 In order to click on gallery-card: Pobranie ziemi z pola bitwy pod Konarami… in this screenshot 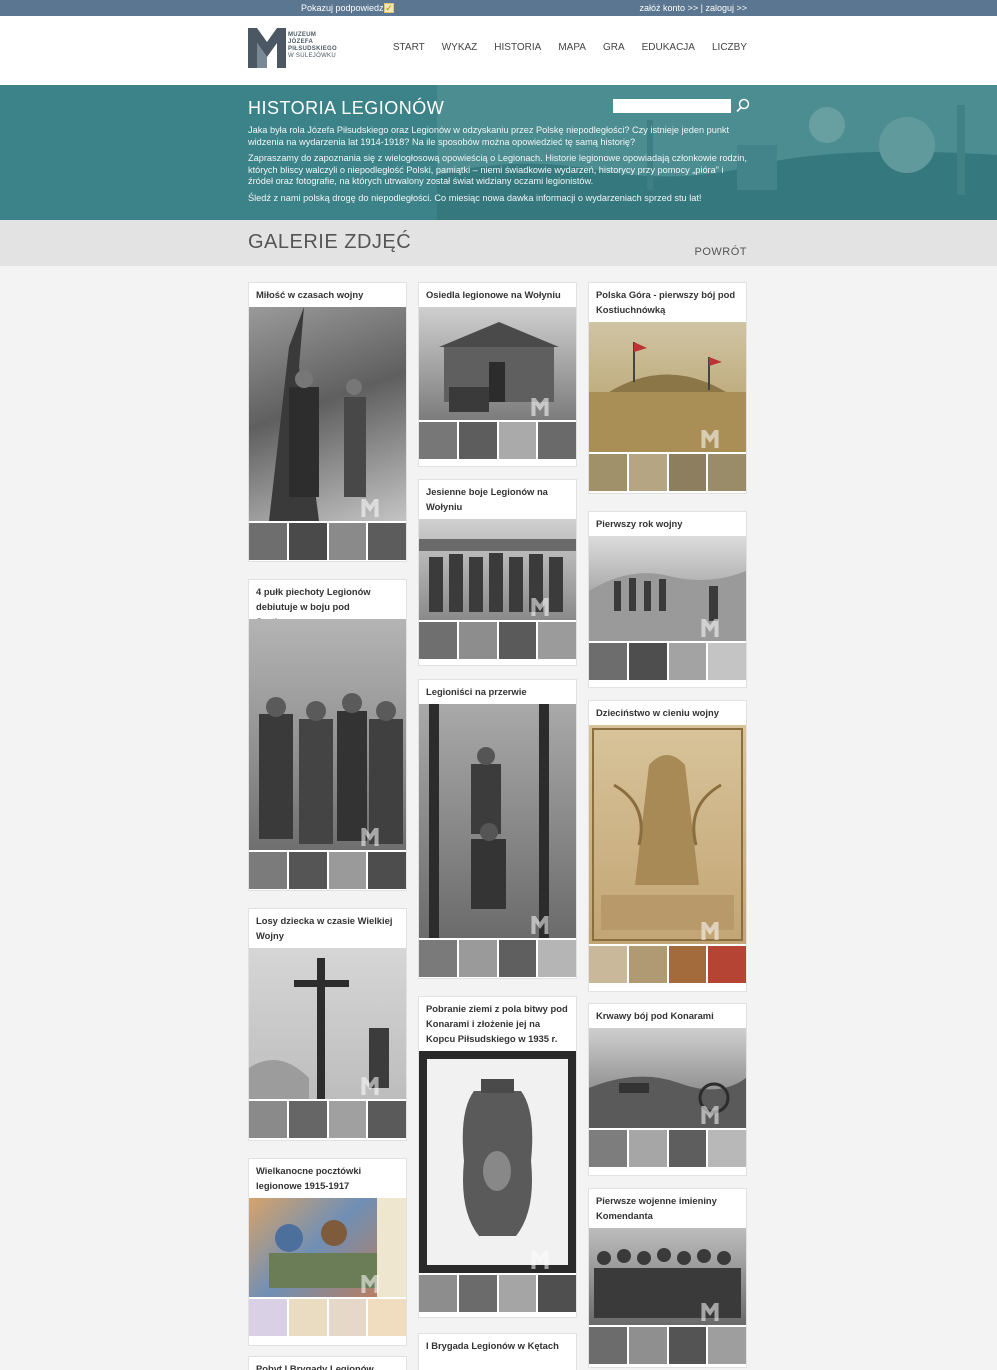, I will do `click(497, 1157)`.